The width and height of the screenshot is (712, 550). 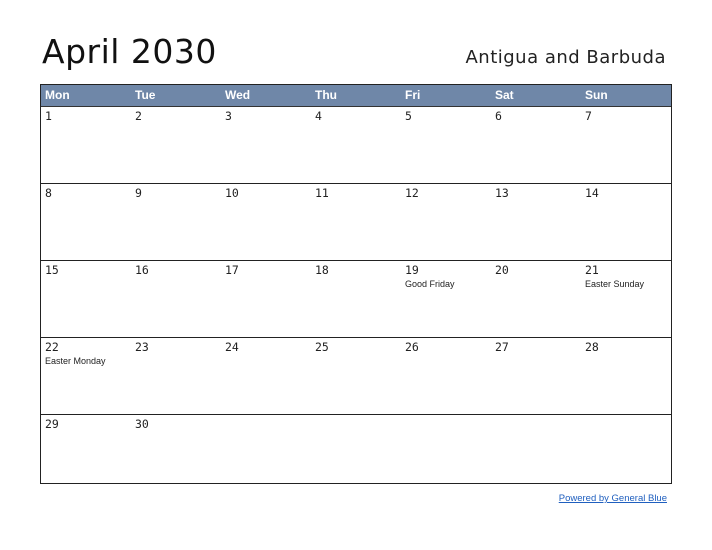 What do you see at coordinates (626, 145) in the screenshot?
I see `day-cell: 7` at bounding box center [626, 145].